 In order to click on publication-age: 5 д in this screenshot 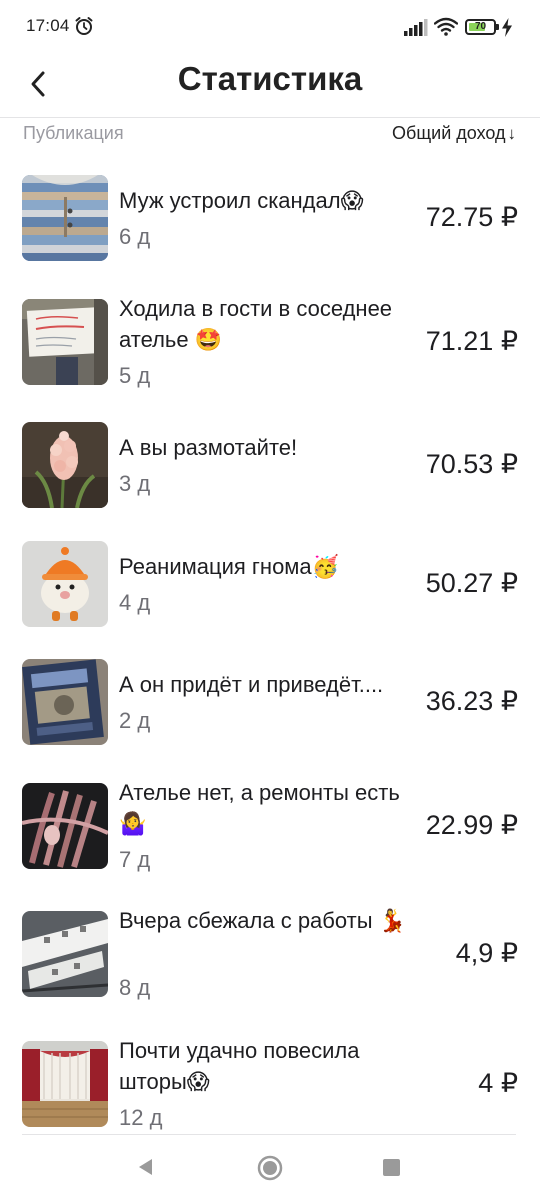, I will do `click(135, 375)`.